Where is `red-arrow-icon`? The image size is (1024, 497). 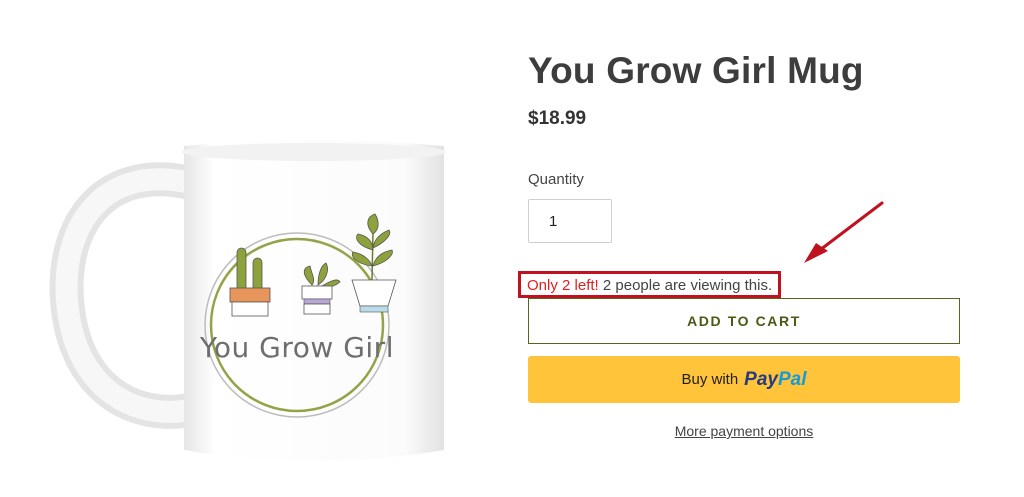
red-arrow-icon is located at coordinates (844, 232).